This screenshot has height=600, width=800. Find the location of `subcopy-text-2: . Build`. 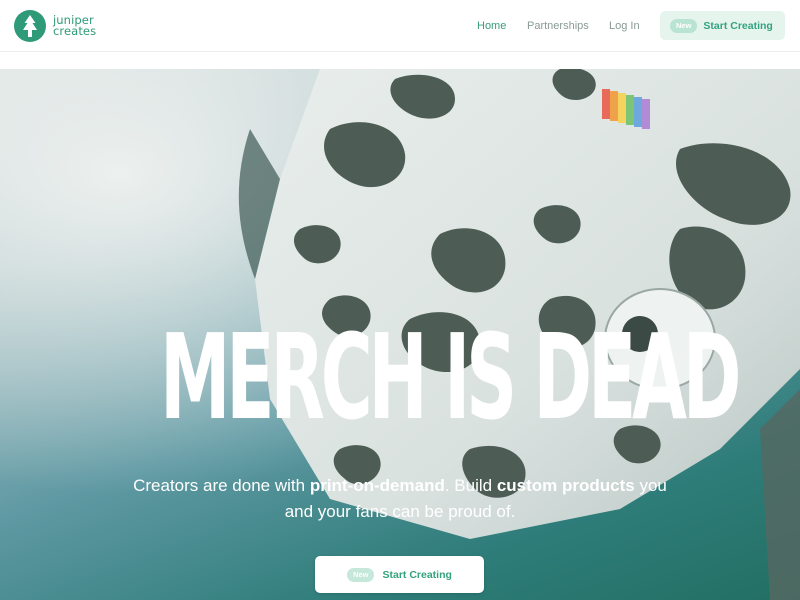

subcopy-text-2: . Build is located at coordinates (470, 485).